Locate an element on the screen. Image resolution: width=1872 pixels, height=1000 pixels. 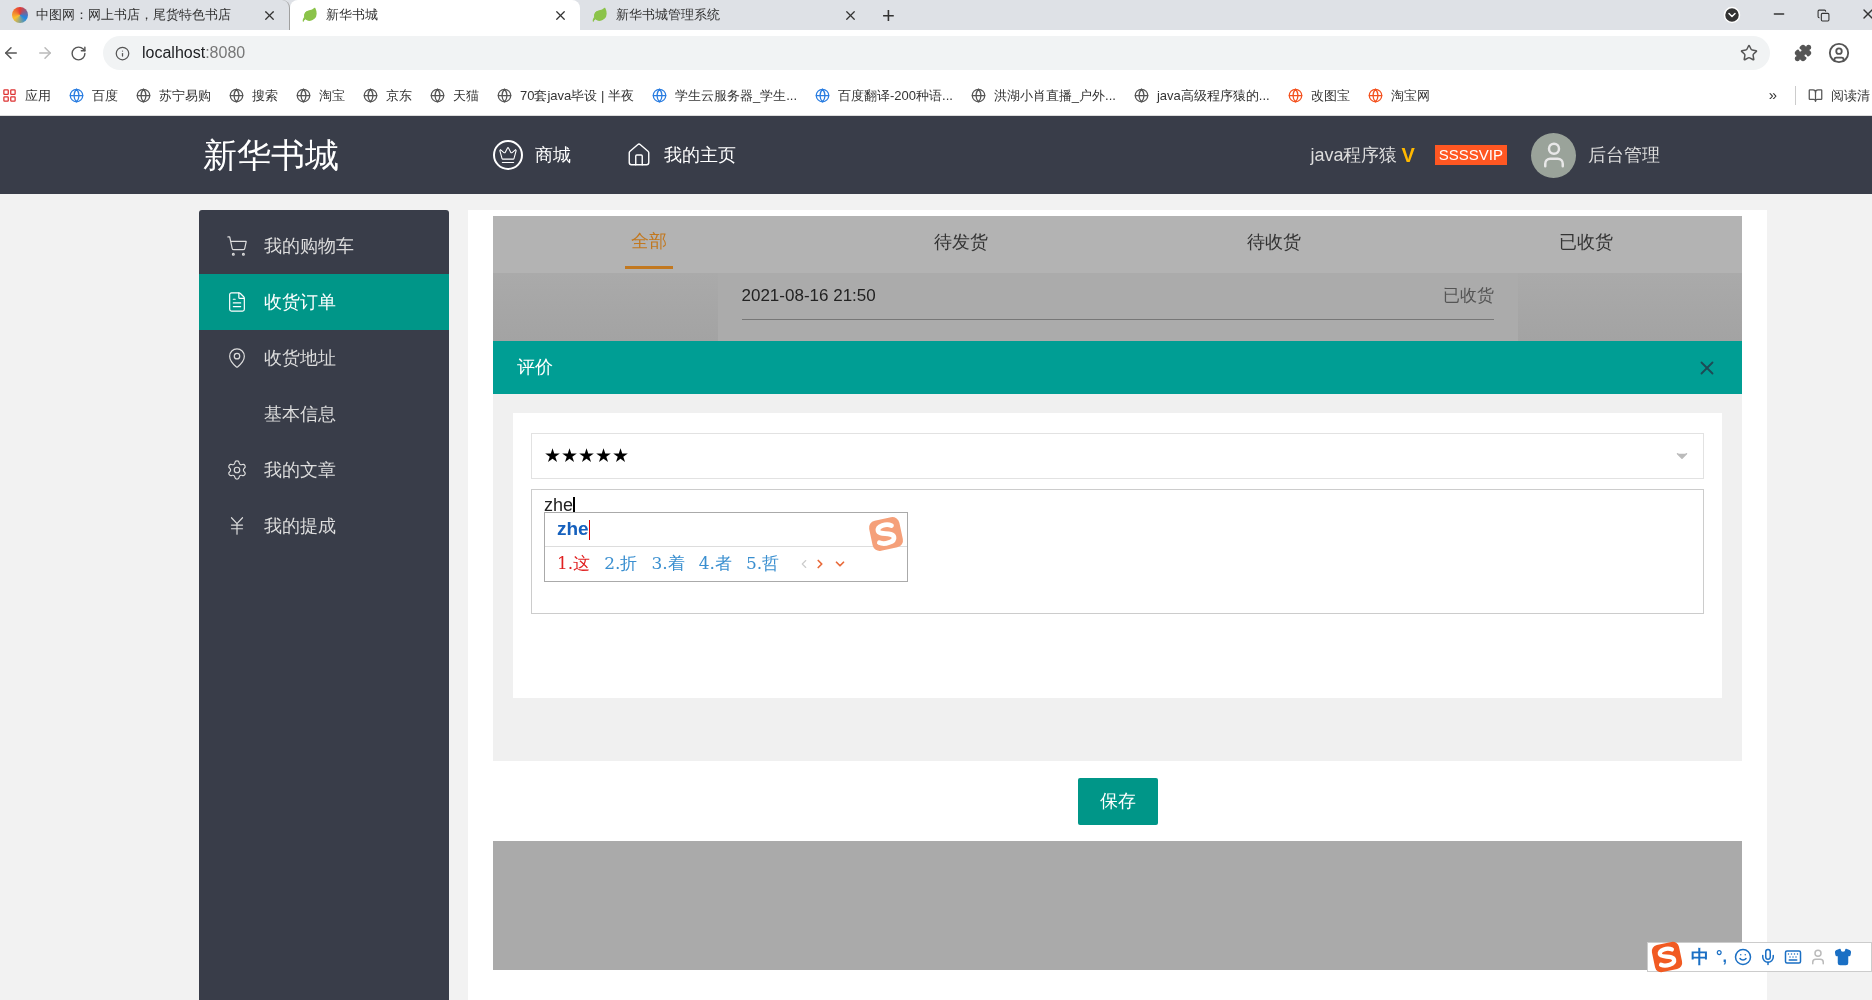
bookmarks-overflow-button: » is located at coordinates (1772, 95).